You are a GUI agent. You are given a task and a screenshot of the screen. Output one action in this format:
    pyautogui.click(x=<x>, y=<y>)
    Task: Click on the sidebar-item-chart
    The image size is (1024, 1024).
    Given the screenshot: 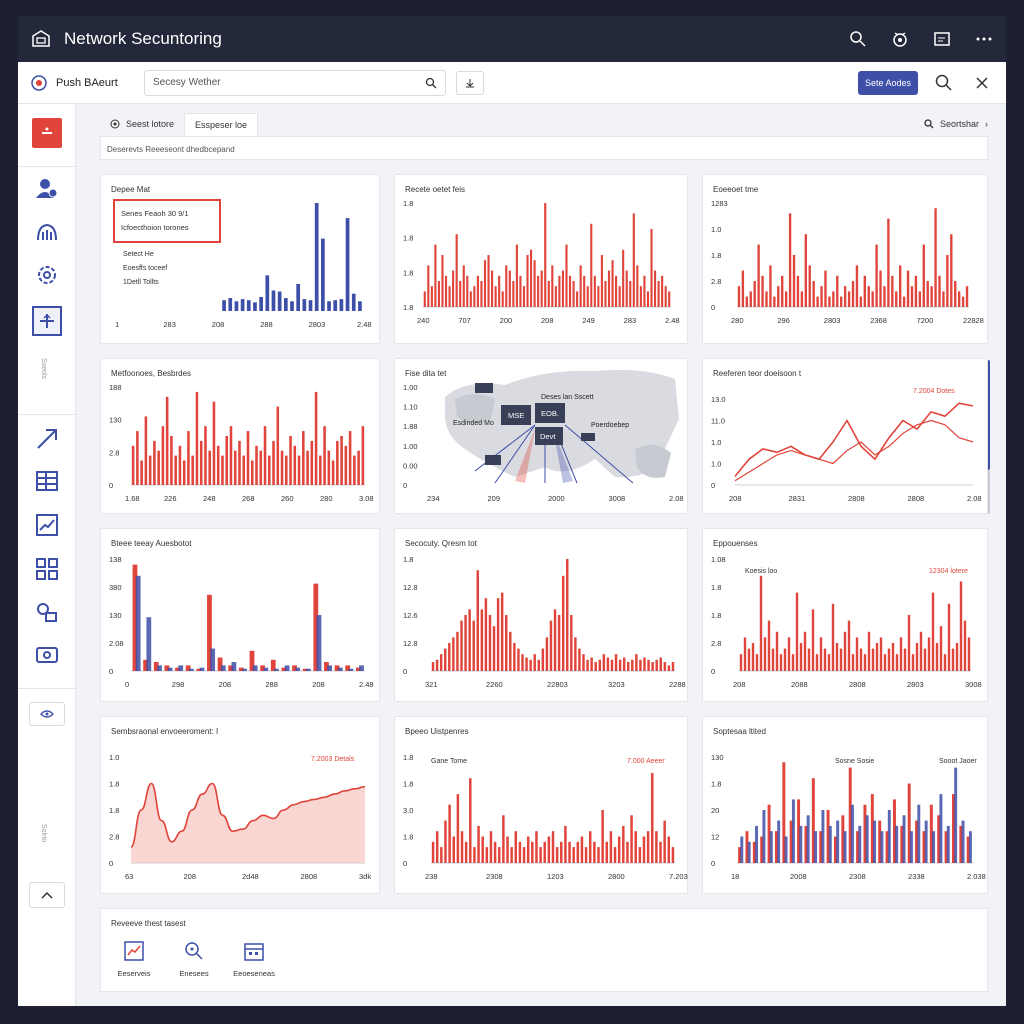 What is the action you would take?
    pyautogui.click(x=47, y=525)
    